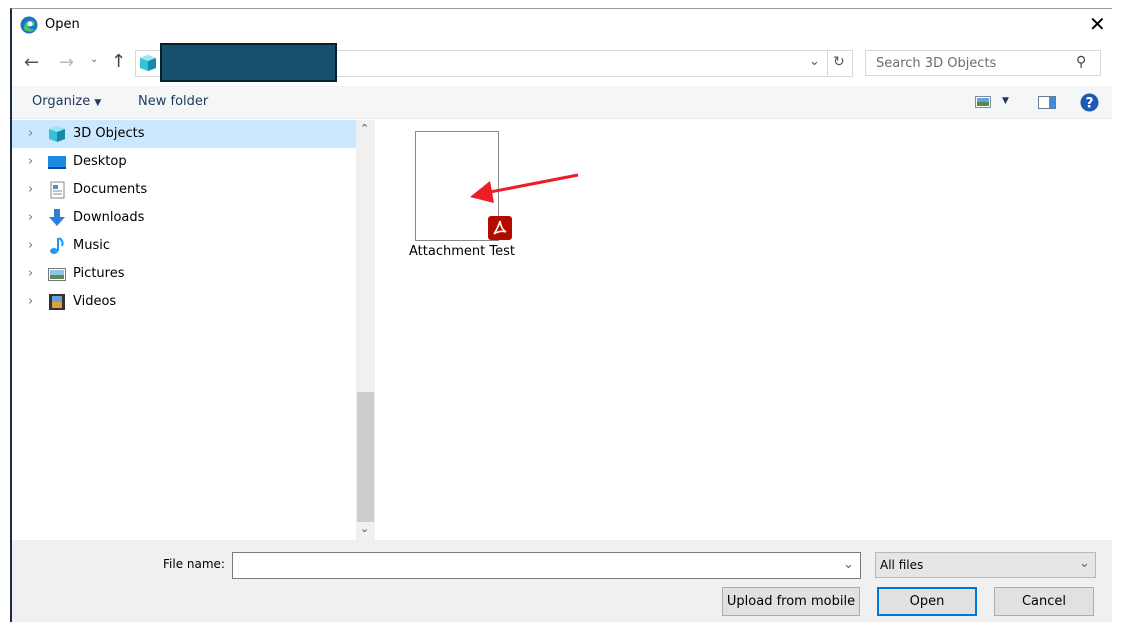 This screenshot has width=1132, height=640. Describe the element at coordinates (109, 217) in the screenshot. I see `sidebar-item-label: Downloads` at that location.